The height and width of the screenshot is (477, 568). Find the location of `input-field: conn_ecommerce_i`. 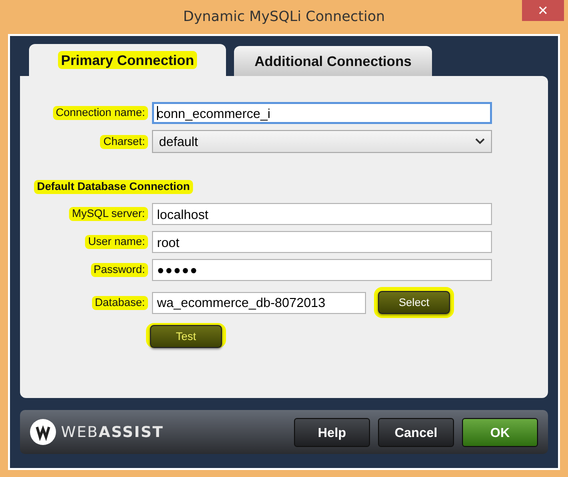

input-field: conn_ecommerce_i is located at coordinates (322, 113).